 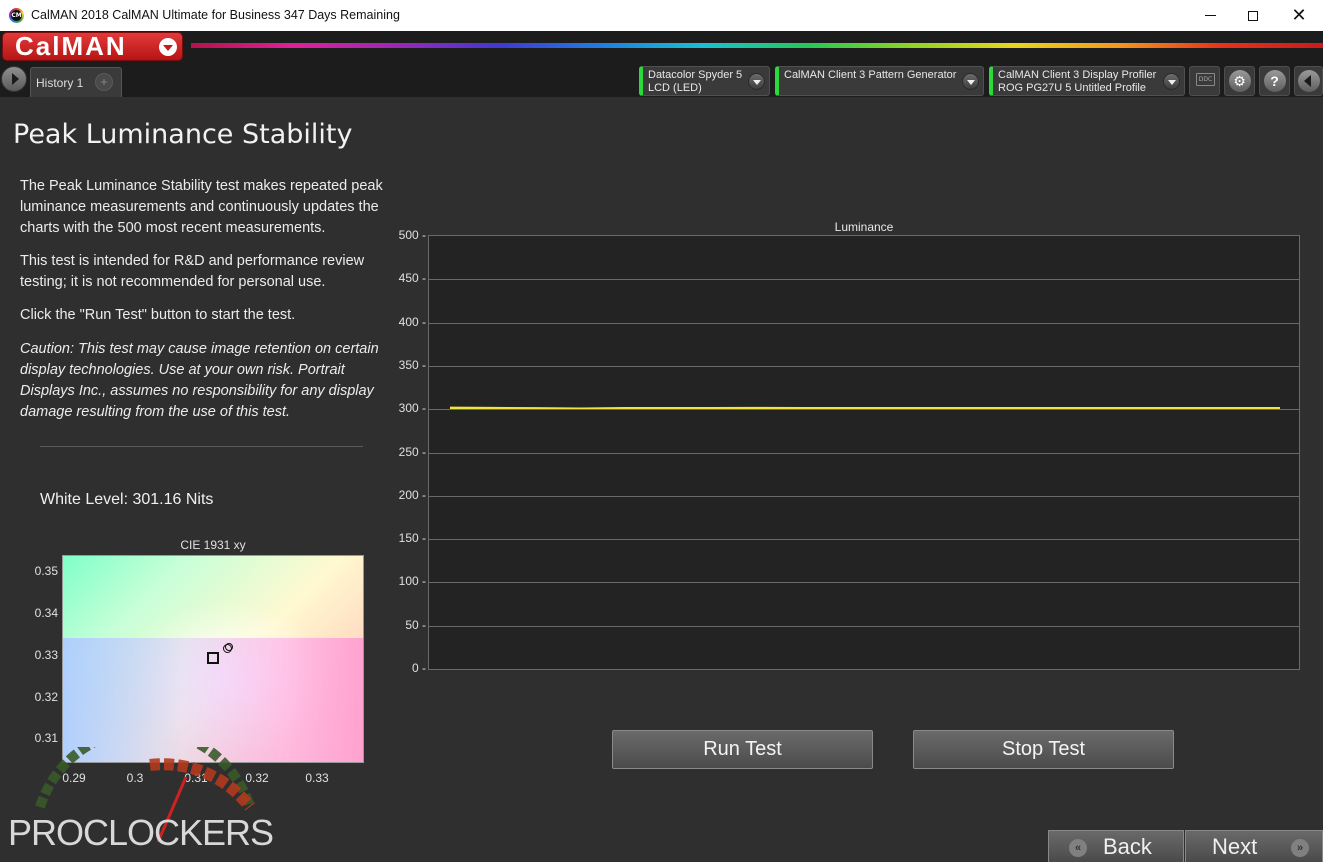 I want to click on cie-y-tick-label: 0.34, so click(x=46, y=613).